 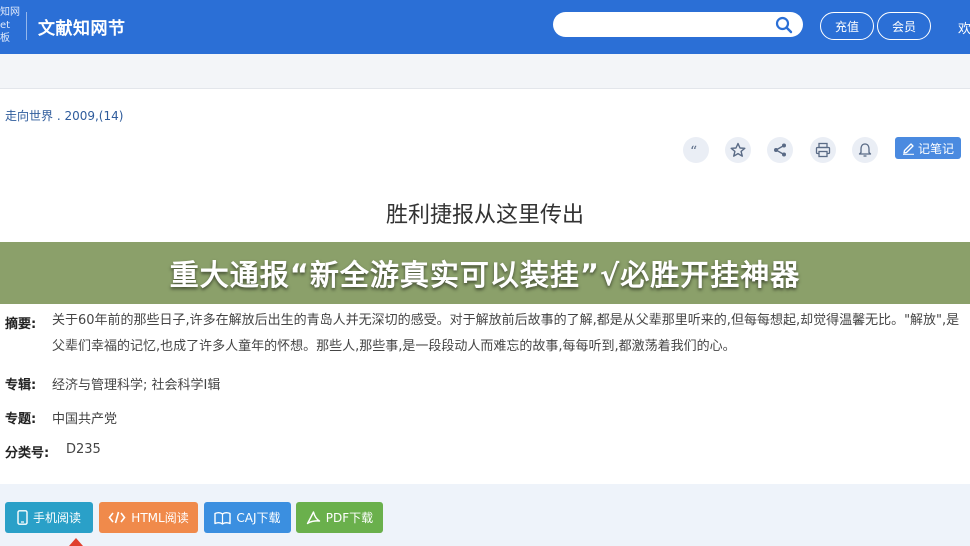 What do you see at coordinates (935, 148) in the screenshot?
I see `take-note-label: 记笔记` at bounding box center [935, 148].